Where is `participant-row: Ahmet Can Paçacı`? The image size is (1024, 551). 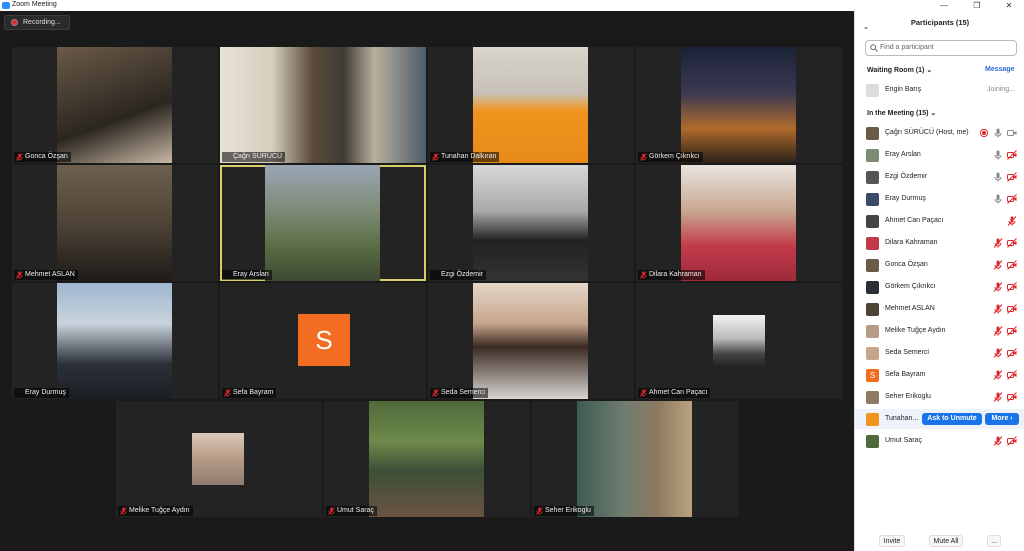 participant-row: Ahmet Can Paçacı is located at coordinates (939, 221).